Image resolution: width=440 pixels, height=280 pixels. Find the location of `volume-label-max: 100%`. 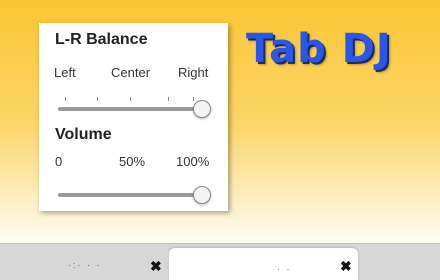

volume-label-max: 100% is located at coordinates (193, 161).